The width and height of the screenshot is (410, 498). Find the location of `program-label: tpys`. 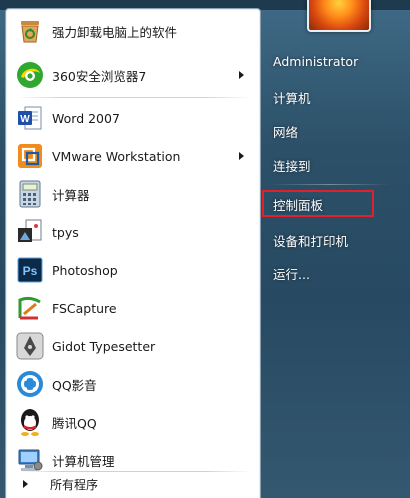

program-label: tpys is located at coordinates (65, 232).